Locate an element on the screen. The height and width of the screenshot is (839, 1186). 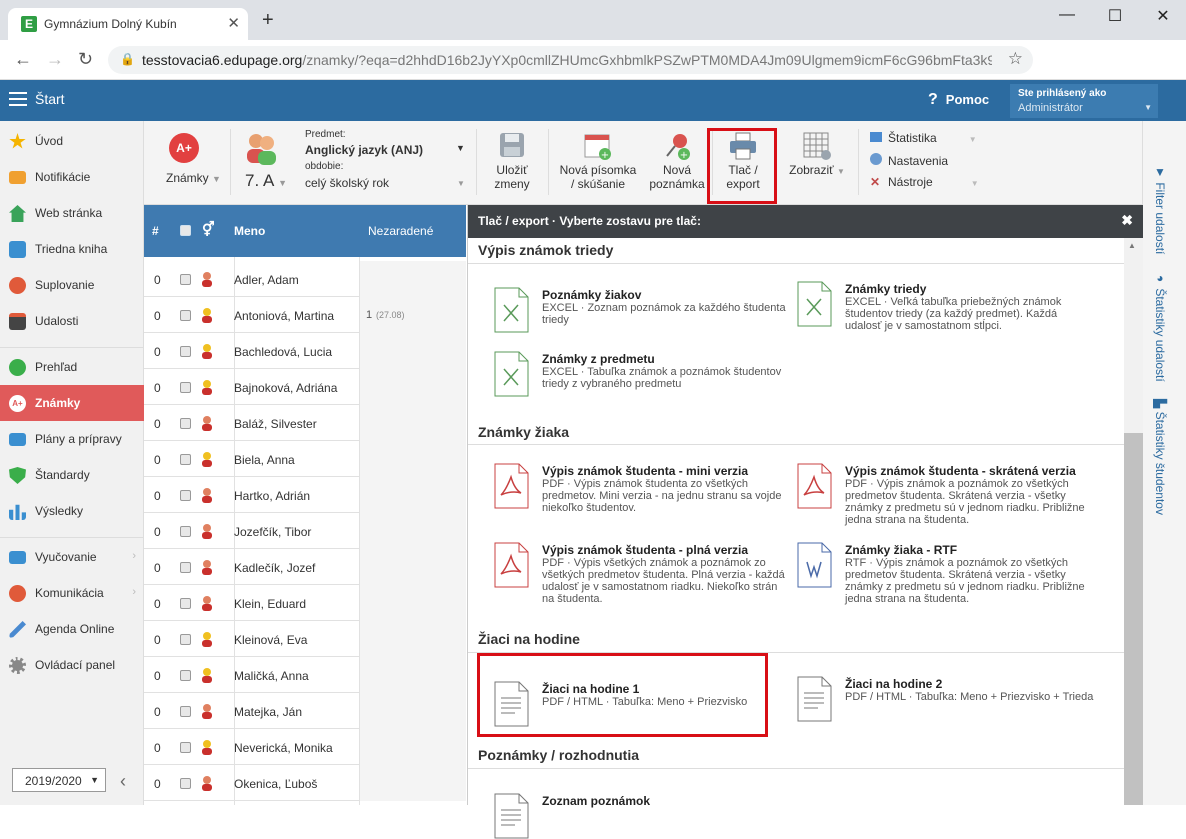
student-name: Matejka, Ján is located at coordinates (268, 712).